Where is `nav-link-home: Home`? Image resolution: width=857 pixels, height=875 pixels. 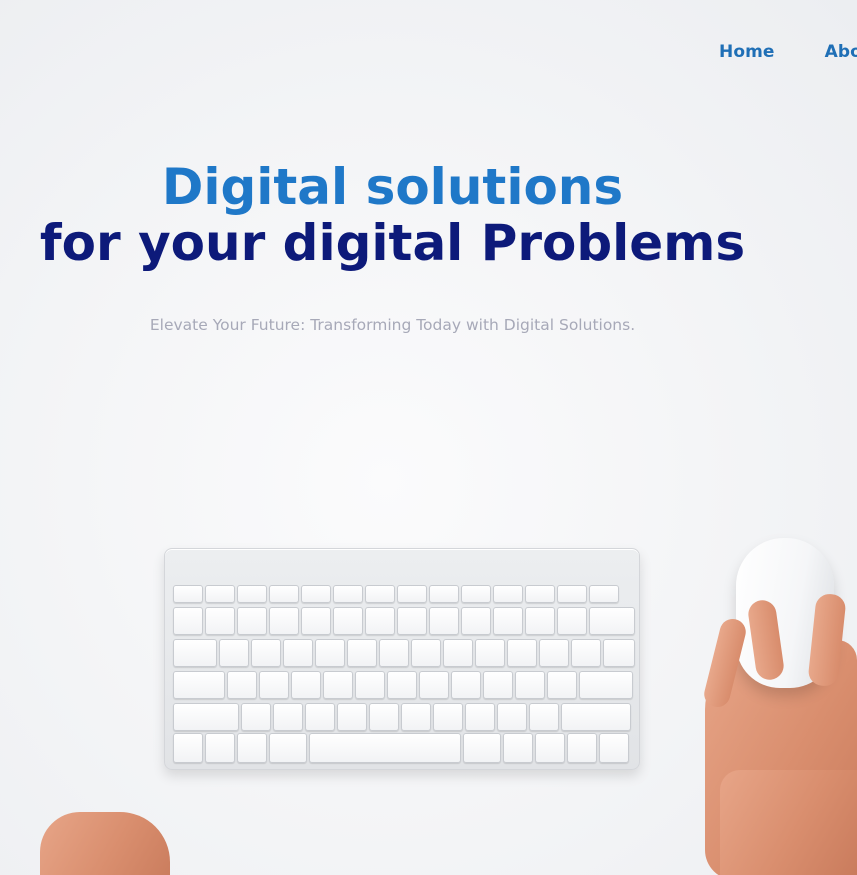 nav-link-home: Home is located at coordinates (747, 52).